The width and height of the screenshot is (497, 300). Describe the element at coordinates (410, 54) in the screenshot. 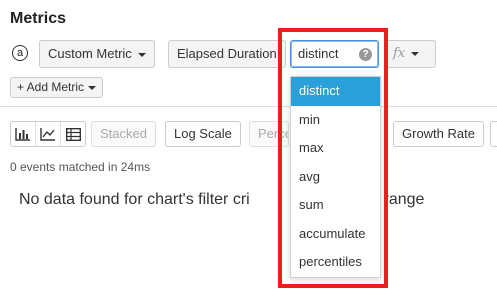

I see `formula-dropdown: fx` at that location.